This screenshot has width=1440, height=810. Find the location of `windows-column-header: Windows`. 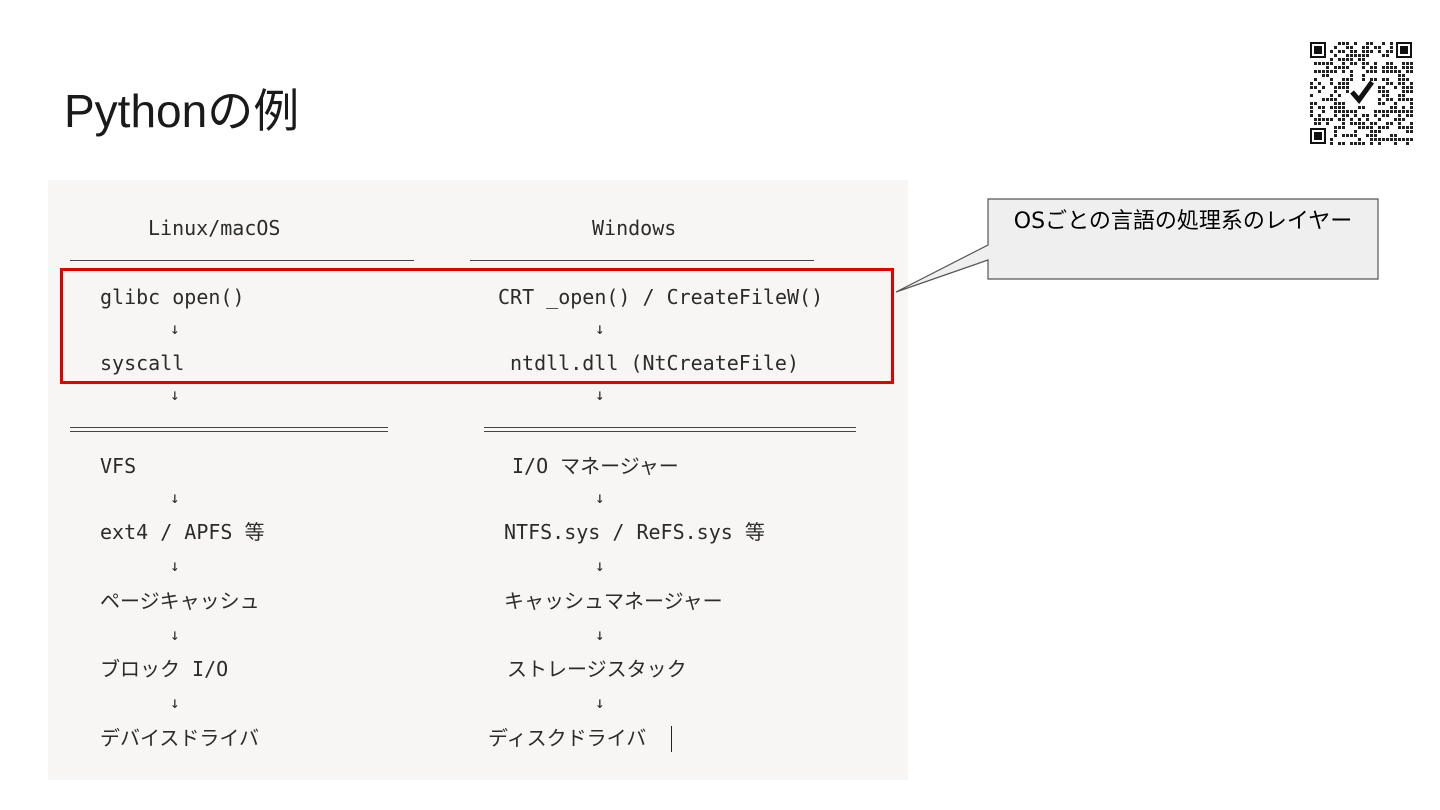

windows-column-header: Windows is located at coordinates (634, 228).